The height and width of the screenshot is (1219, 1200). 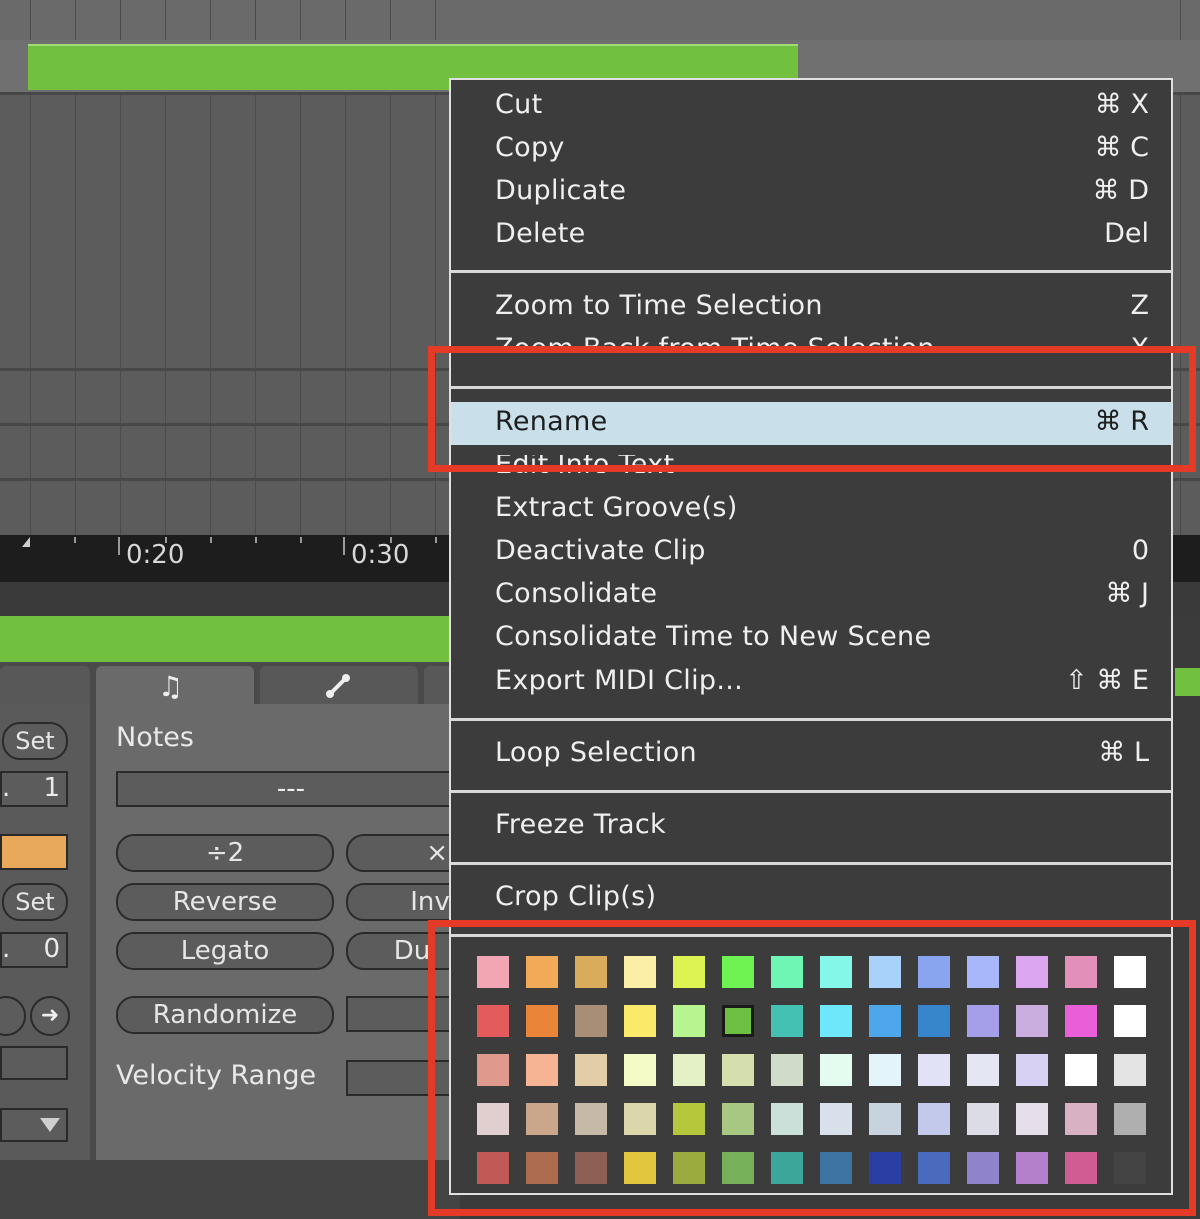 I want to click on value-1: 1, so click(x=51, y=788).